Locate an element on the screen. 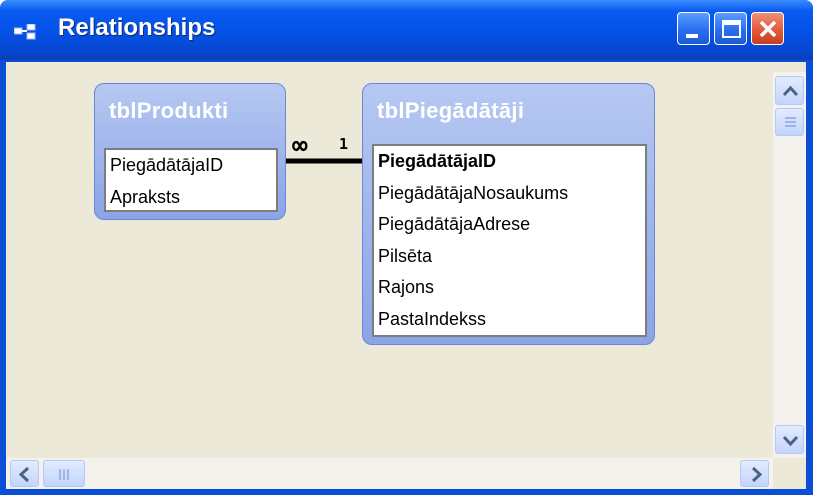  field-piegadatajaid: PiegādātājaID is located at coordinates (191, 166).